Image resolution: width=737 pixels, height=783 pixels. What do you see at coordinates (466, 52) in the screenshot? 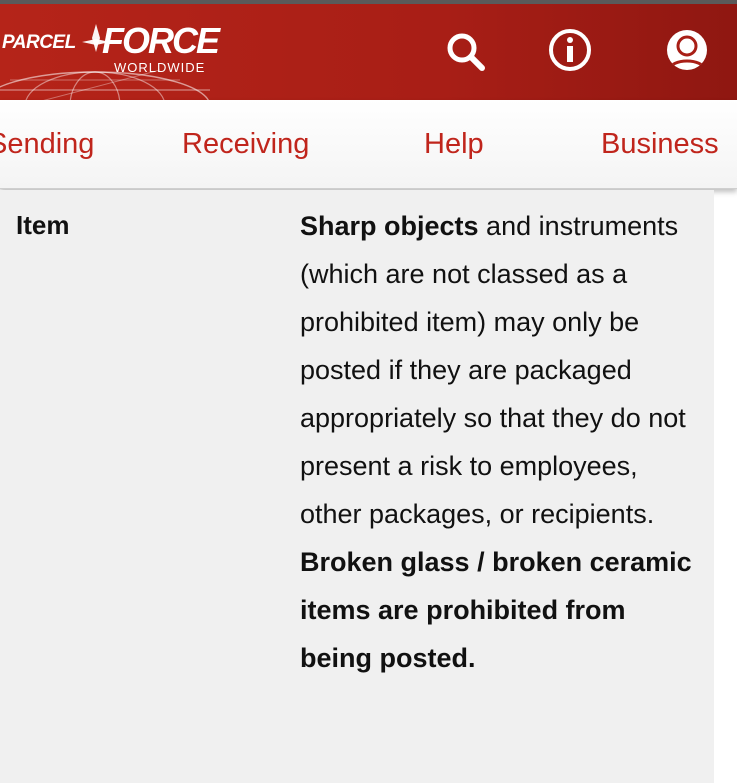
I see `search-icon` at bounding box center [466, 52].